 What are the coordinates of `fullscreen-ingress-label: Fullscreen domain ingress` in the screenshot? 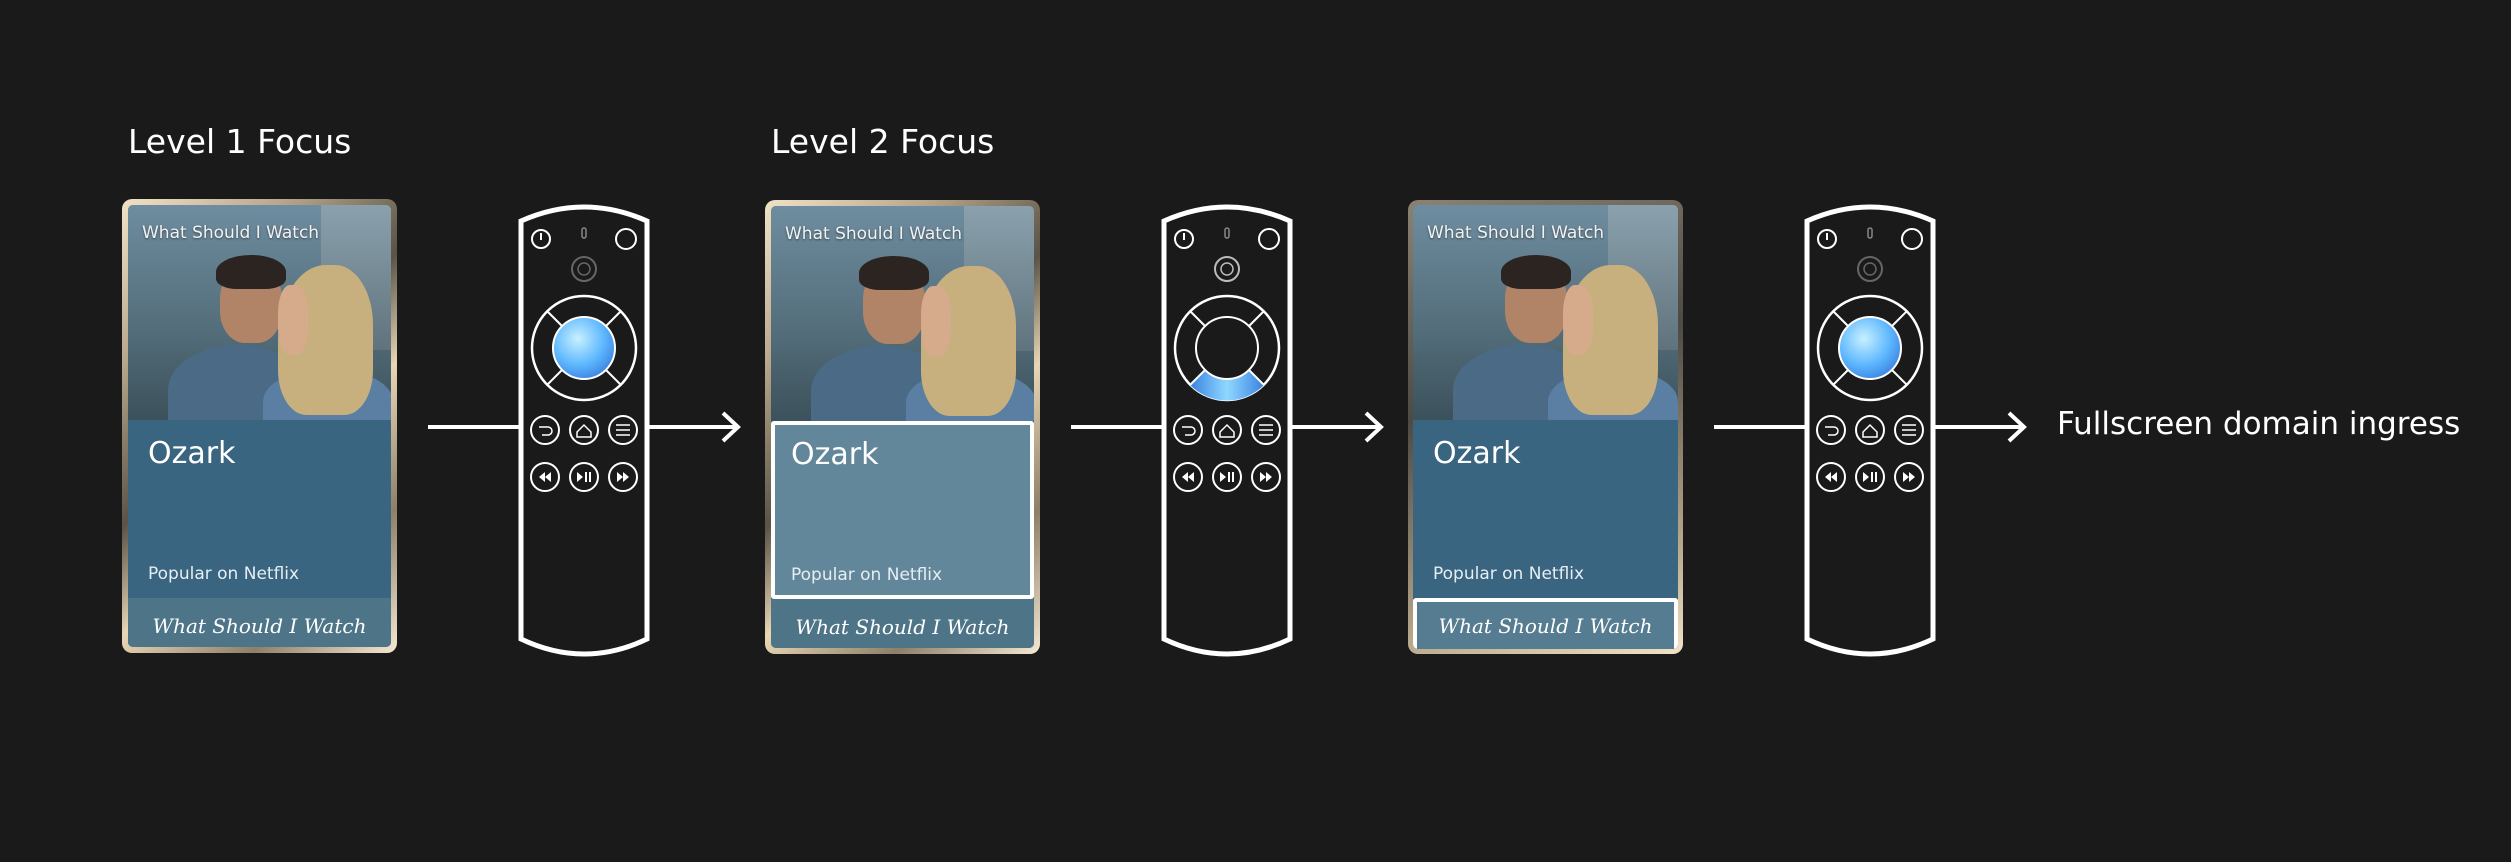 It's located at (2259, 424).